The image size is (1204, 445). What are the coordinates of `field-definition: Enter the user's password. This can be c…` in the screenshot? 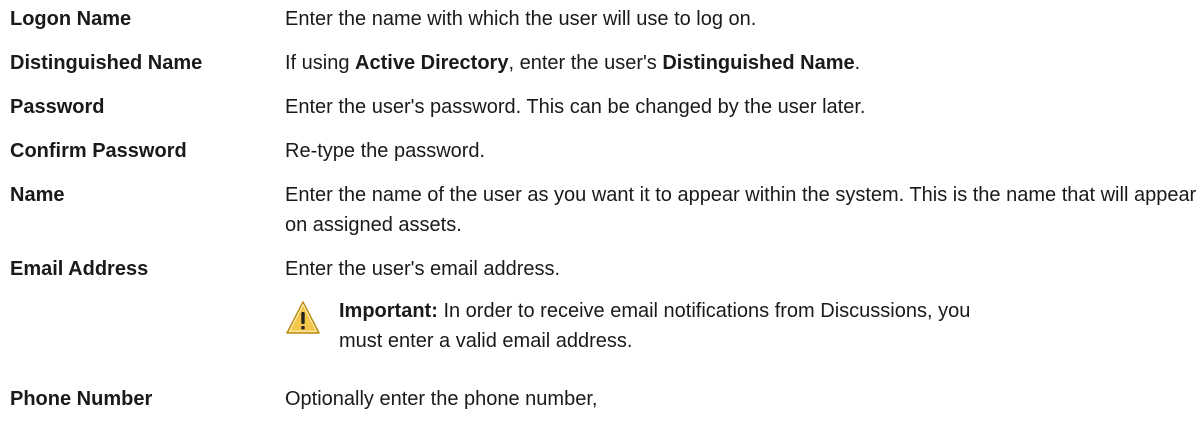 It's located at (575, 107).